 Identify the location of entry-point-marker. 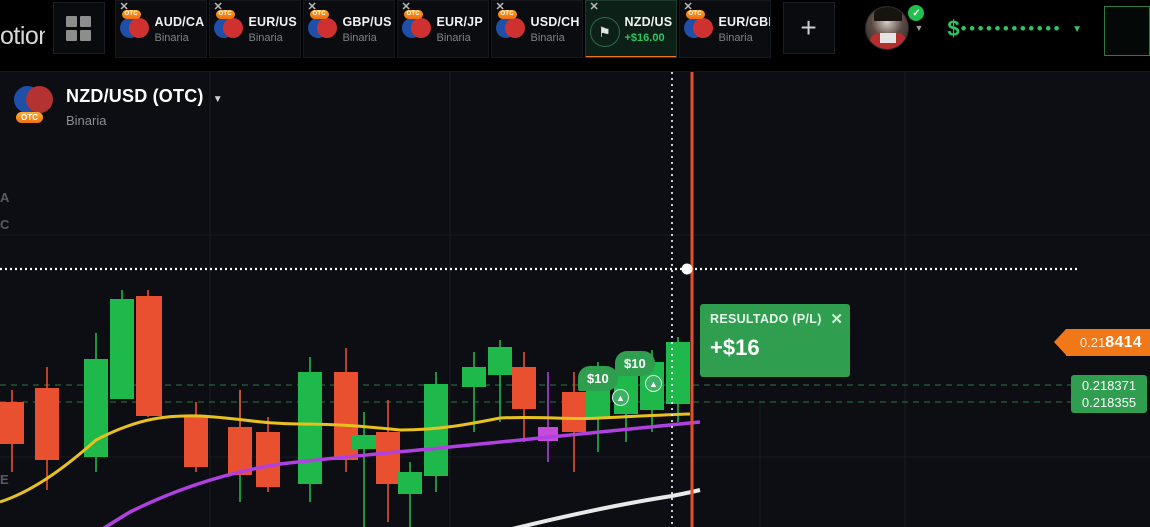
(687, 269).